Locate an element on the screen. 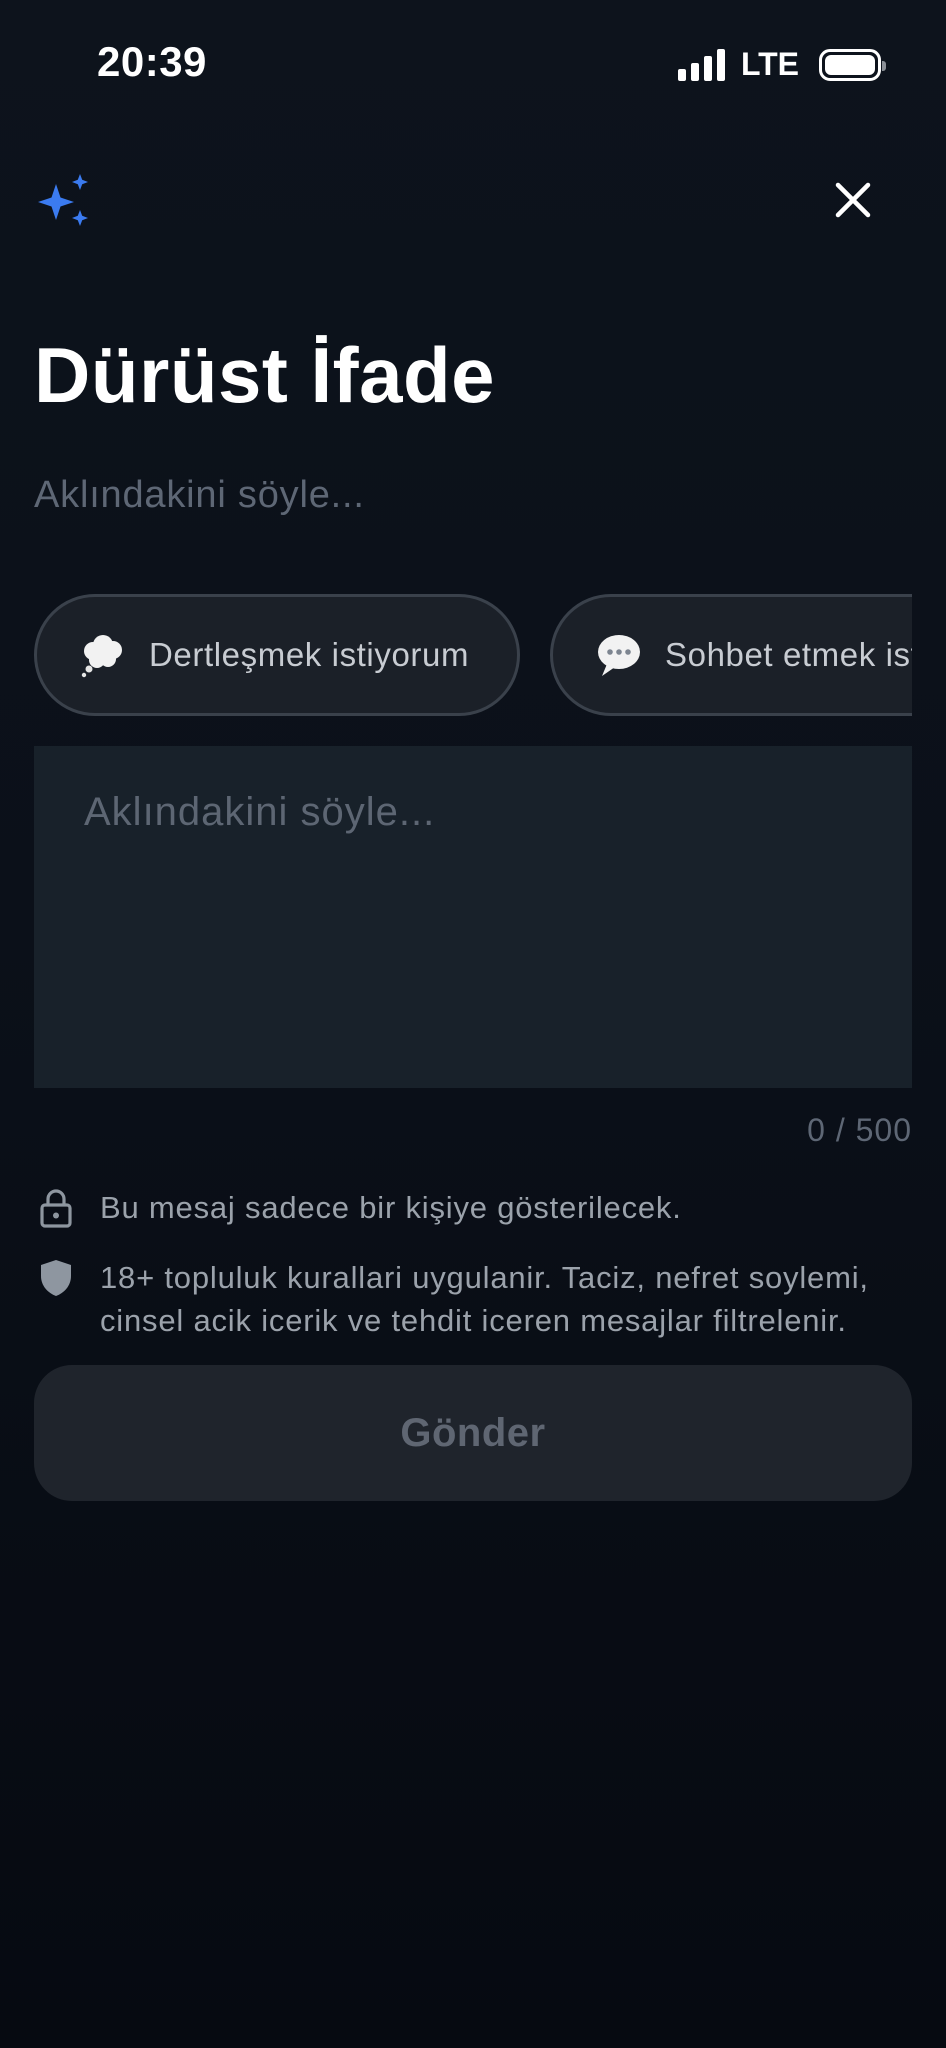 The height and width of the screenshot is (2048, 946). chip-label: Dertleşmek istiyorum is located at coordinates (309, 654).